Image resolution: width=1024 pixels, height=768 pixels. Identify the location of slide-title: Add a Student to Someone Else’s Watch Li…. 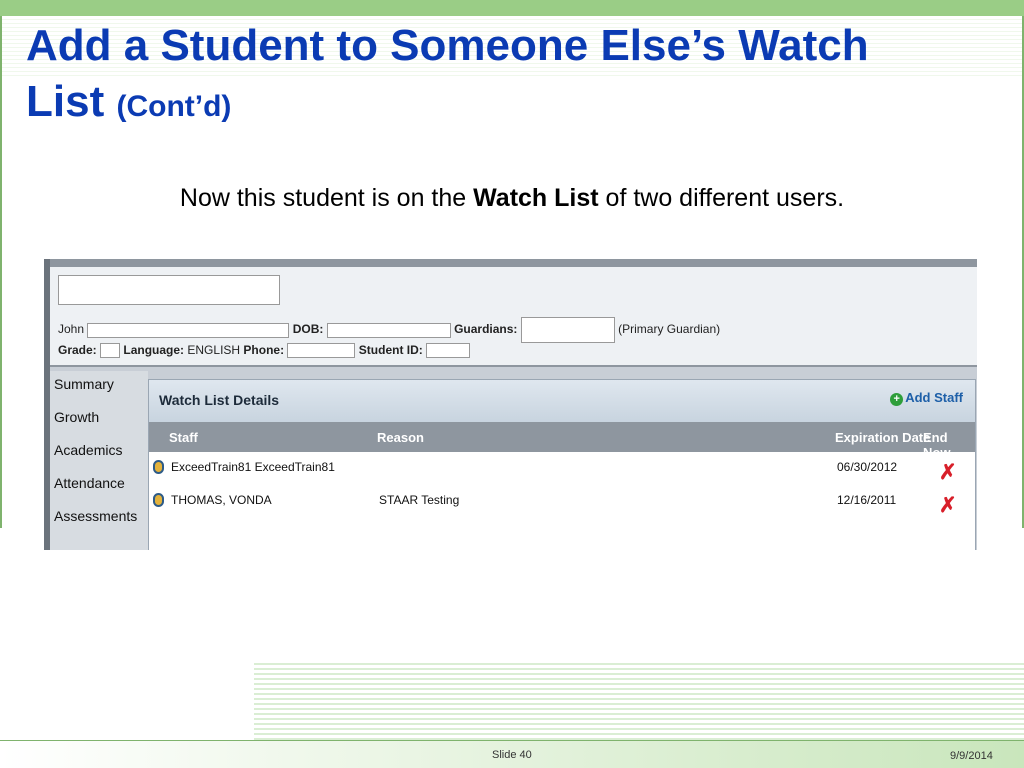
(476, 76).